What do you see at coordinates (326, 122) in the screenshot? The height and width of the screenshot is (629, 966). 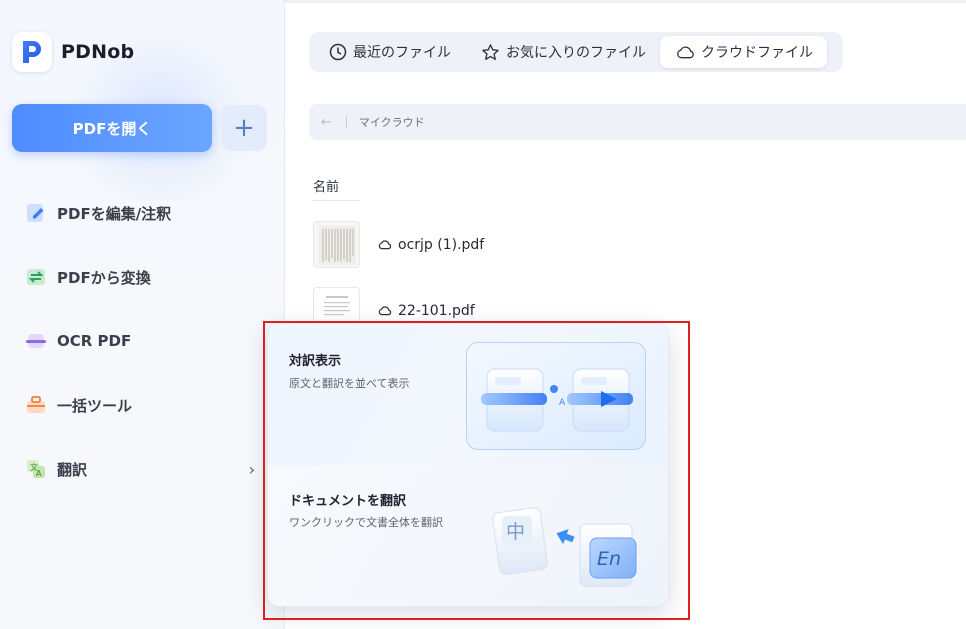 I see `back-arrow-icon: ←` at bounding box center [326, 122].